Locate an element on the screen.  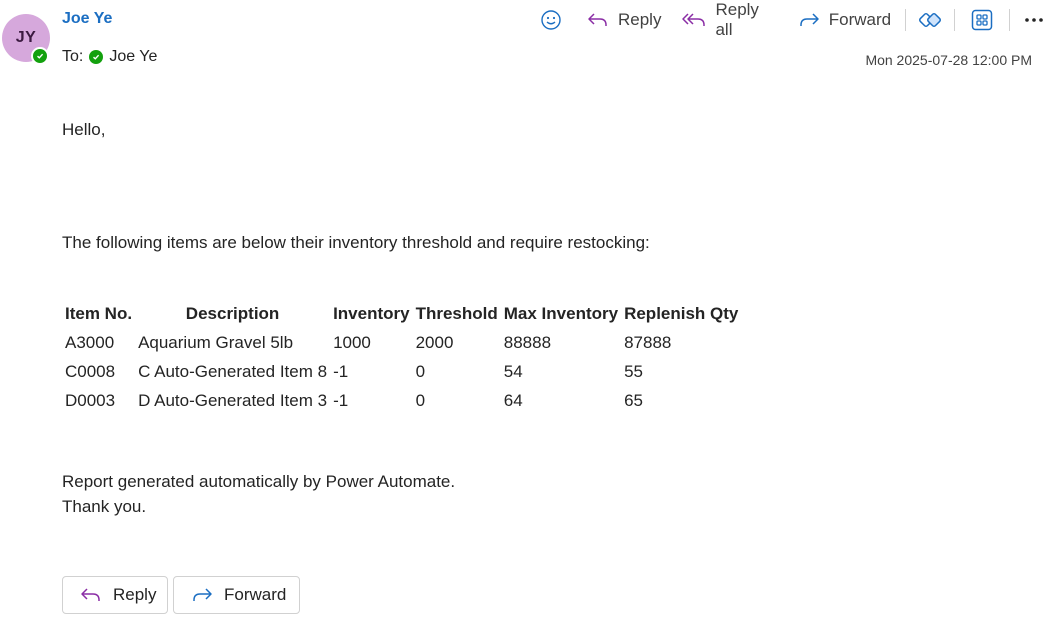
react-button is located at coordinates (556, 20).